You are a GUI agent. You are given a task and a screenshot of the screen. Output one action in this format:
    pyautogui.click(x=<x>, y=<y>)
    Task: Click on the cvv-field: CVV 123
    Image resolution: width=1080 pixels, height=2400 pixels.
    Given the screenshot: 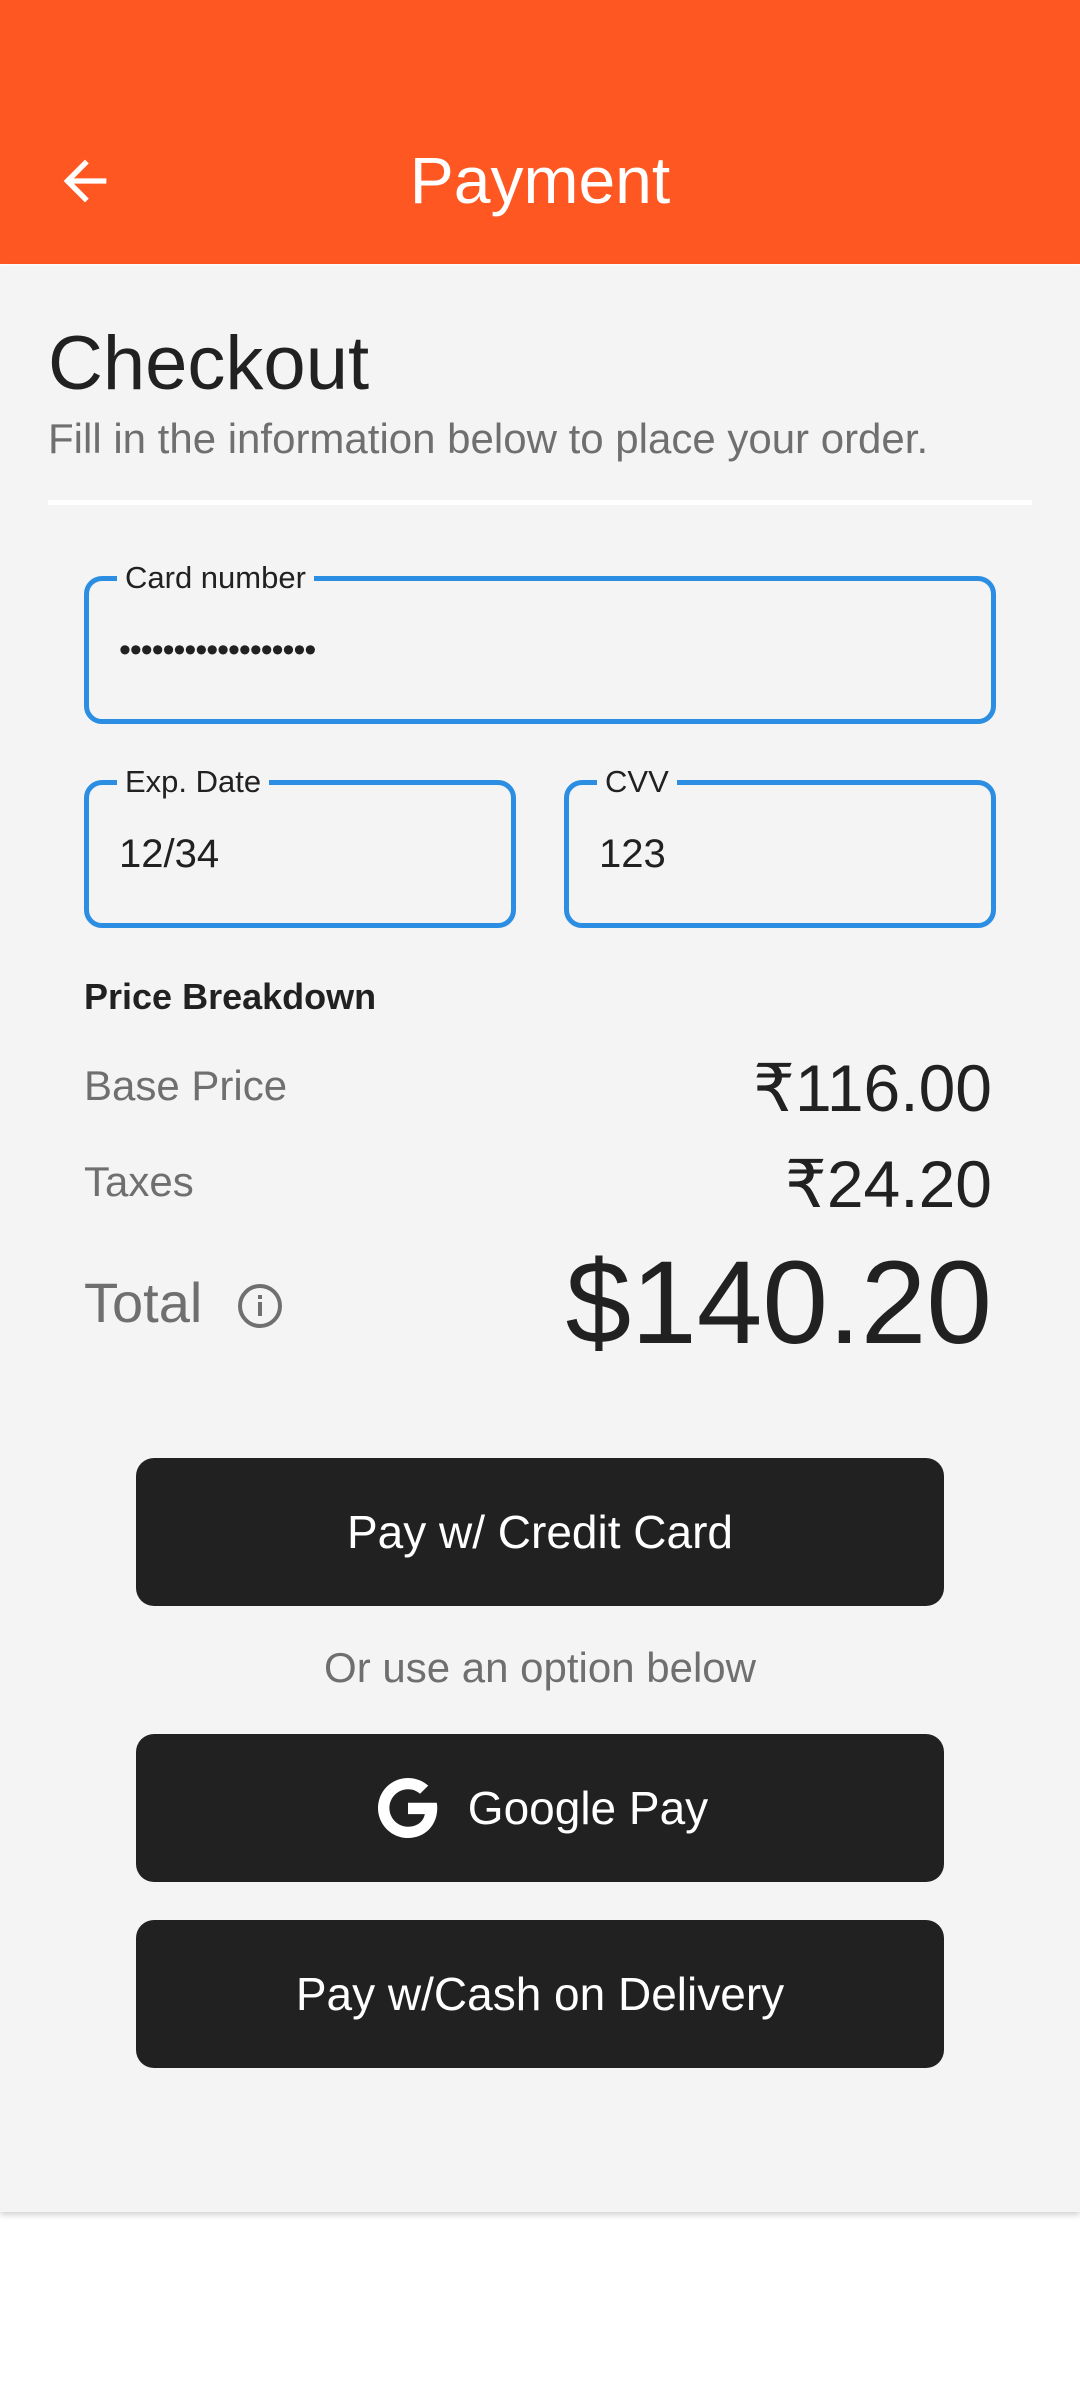 What is the action you would take?
    pyautogui.click(x=780, y=846)
    